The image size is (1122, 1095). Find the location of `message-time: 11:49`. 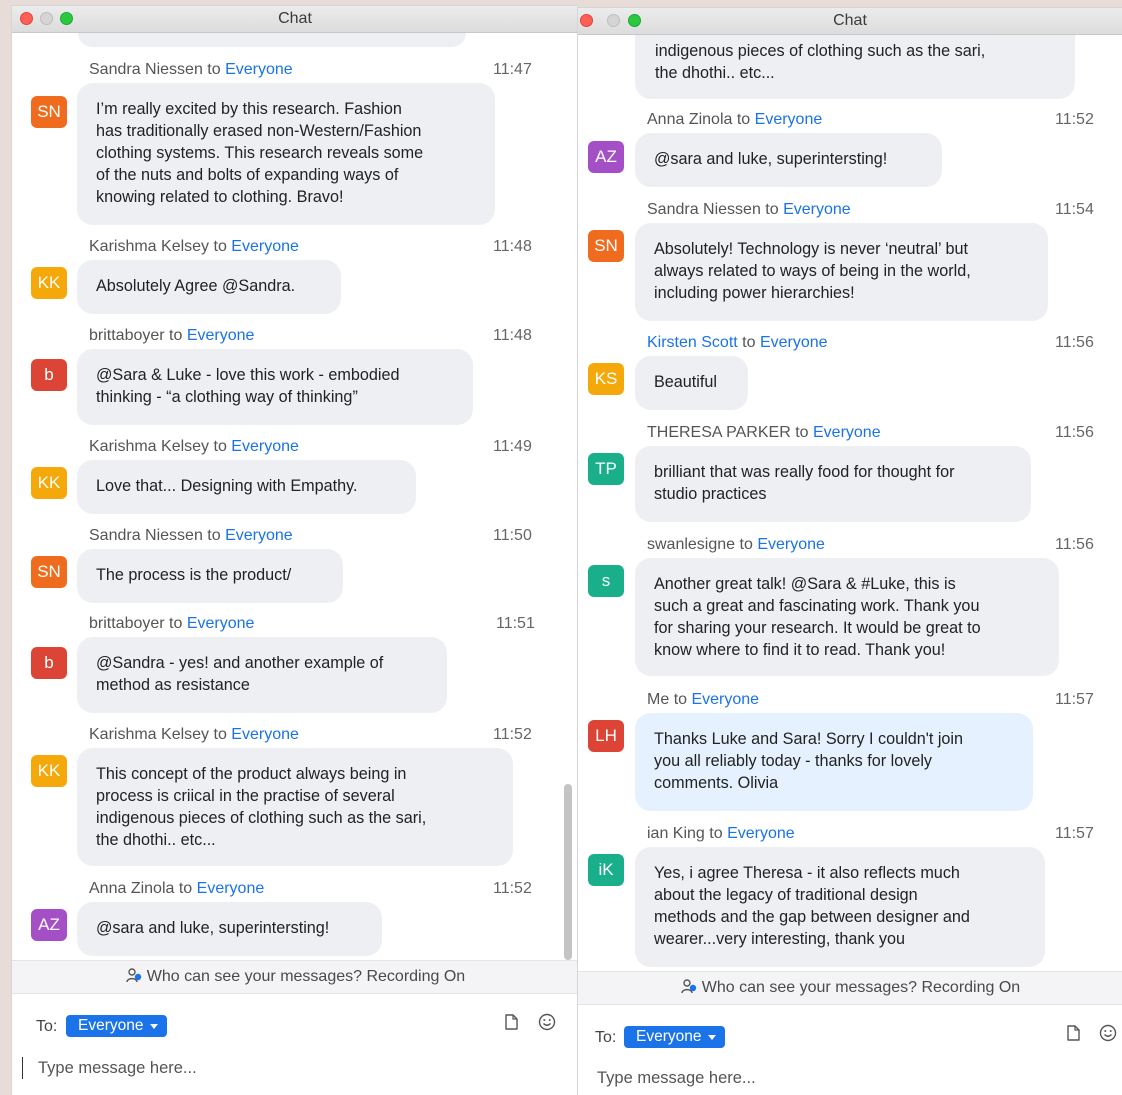

message-time: 11:49 is located at coordinates (512, 446).